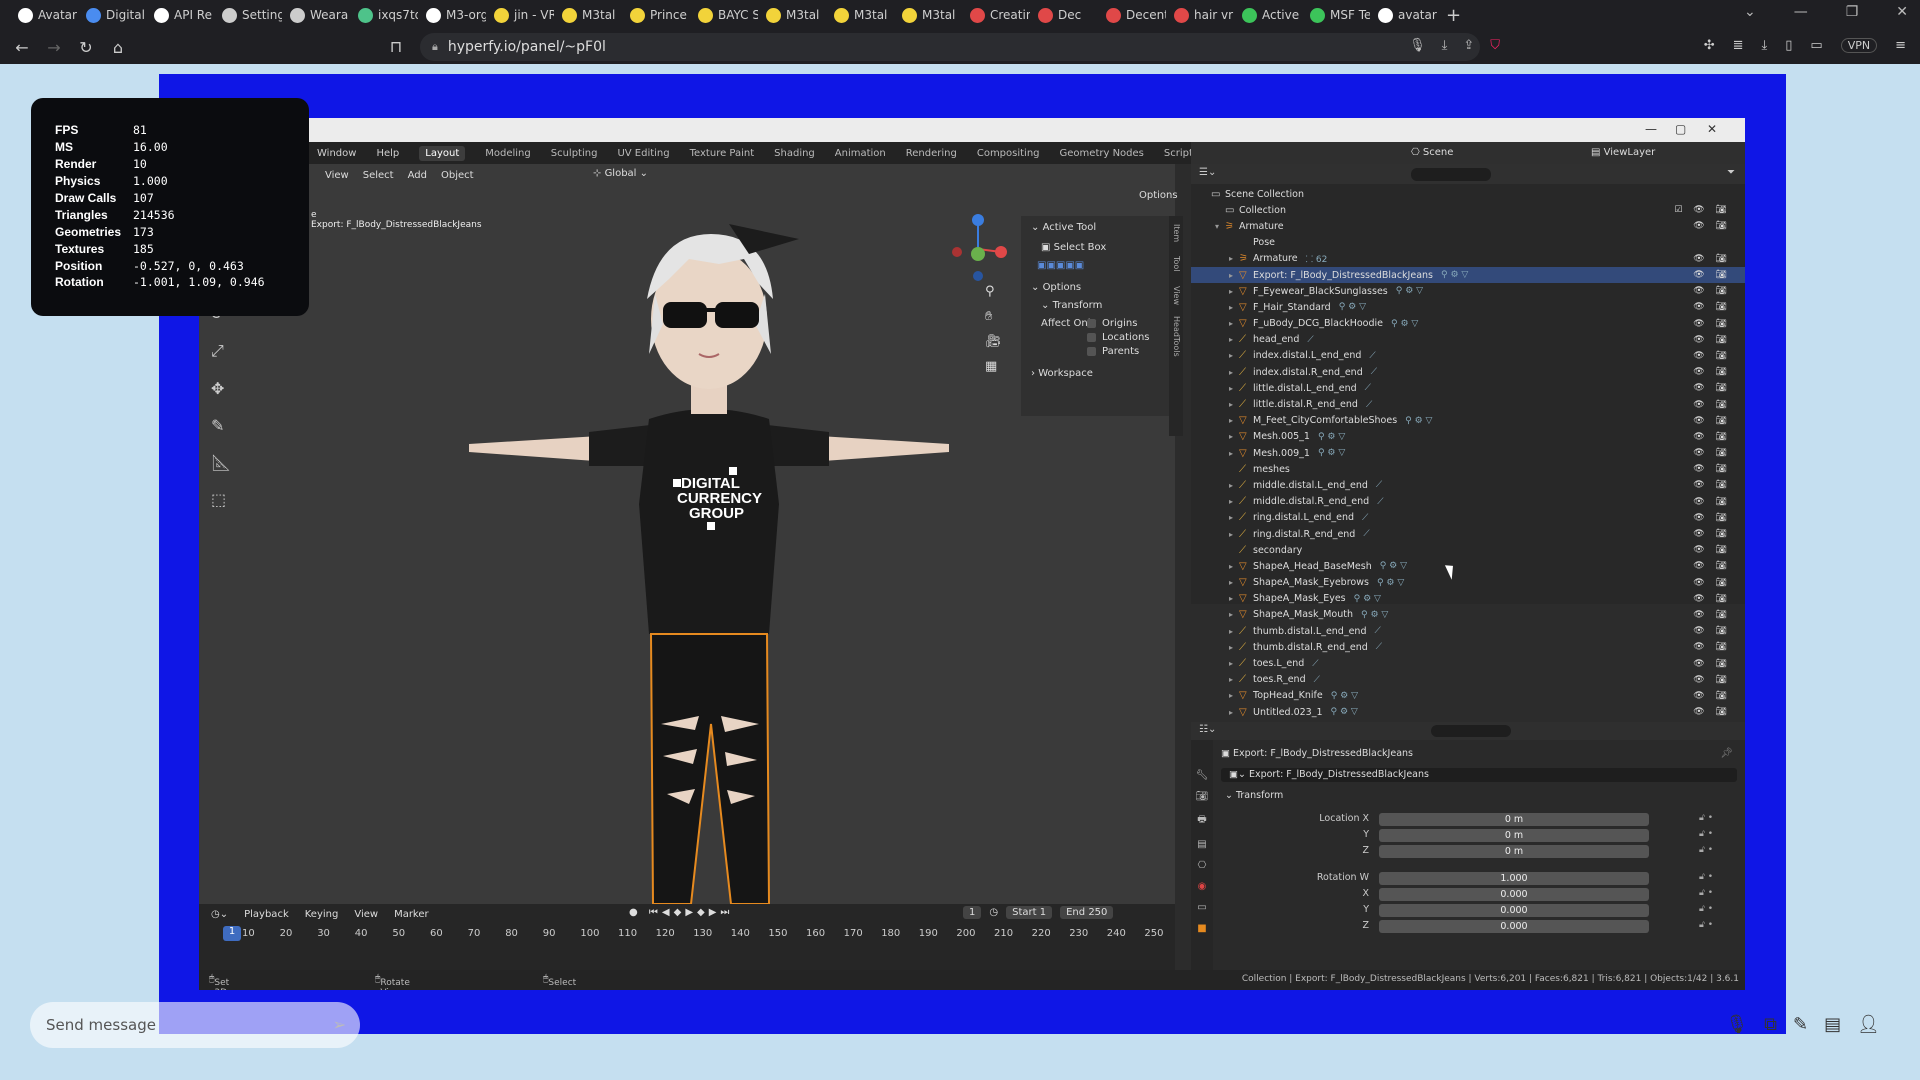 The width and height of the screenshot is (1920, 1080). Describe the element at coordinates (1468, 307) in the screenshot. I see `outliner-item: ▸ ▽ F_Hair_Standard ⚲ ⚙ ▽ 👁︎ 📷︎` at that location.